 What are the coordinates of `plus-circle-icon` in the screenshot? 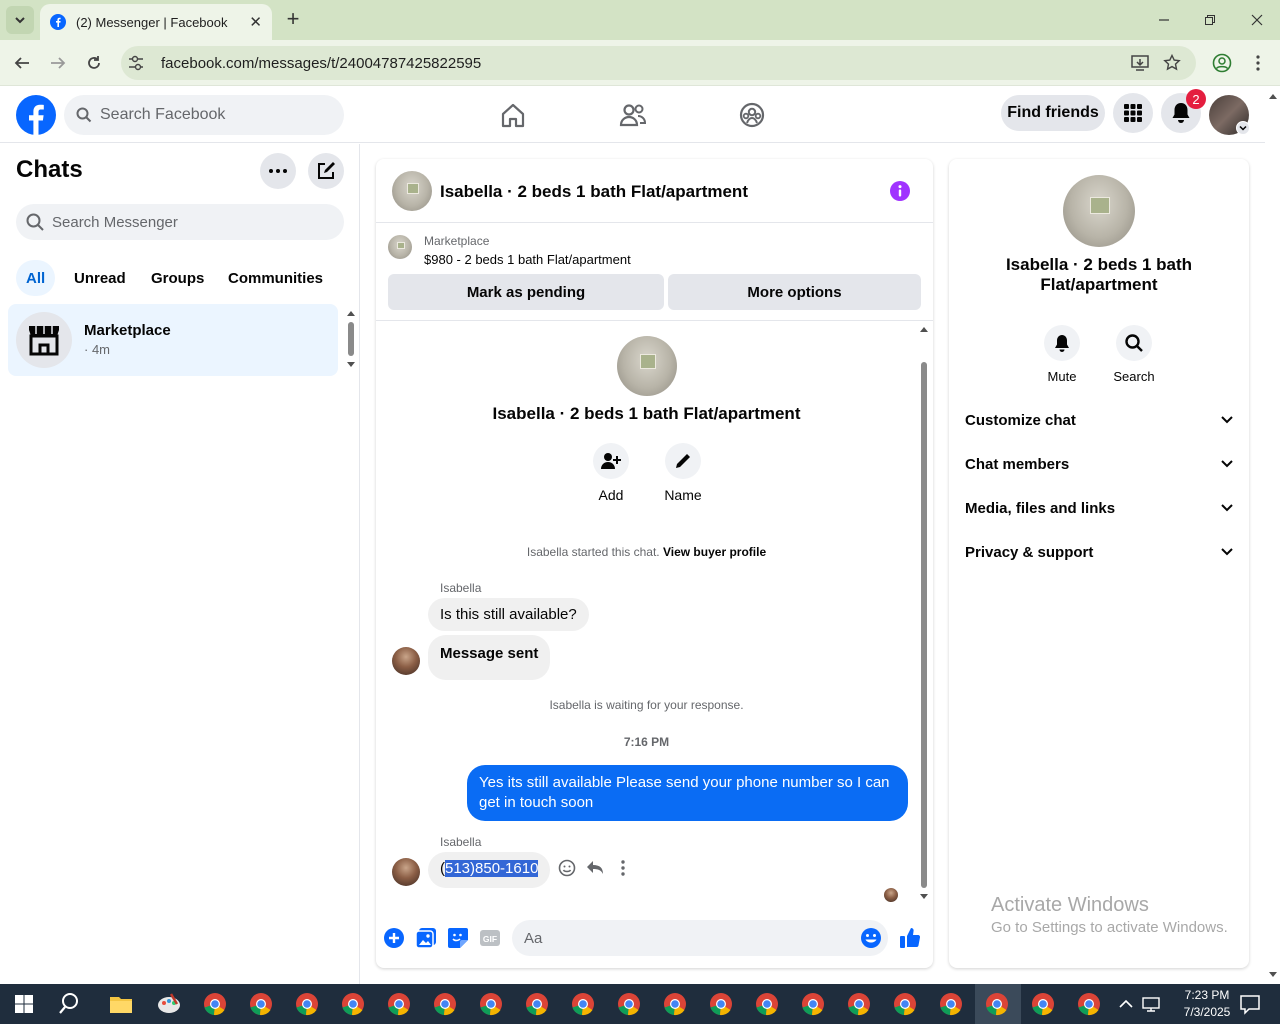 It's located at (394, 938).